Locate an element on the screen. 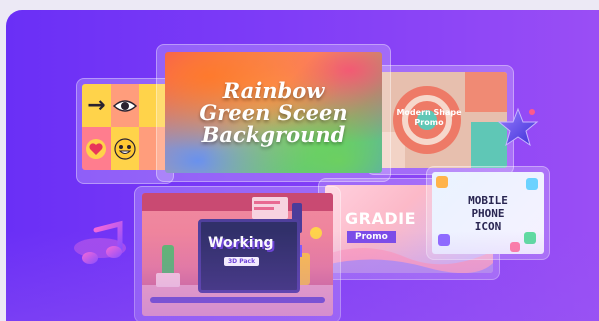 The width and height of the screenshot is (599, 321). working-card: Working 3D Pack is located at coordinates (237, 254).